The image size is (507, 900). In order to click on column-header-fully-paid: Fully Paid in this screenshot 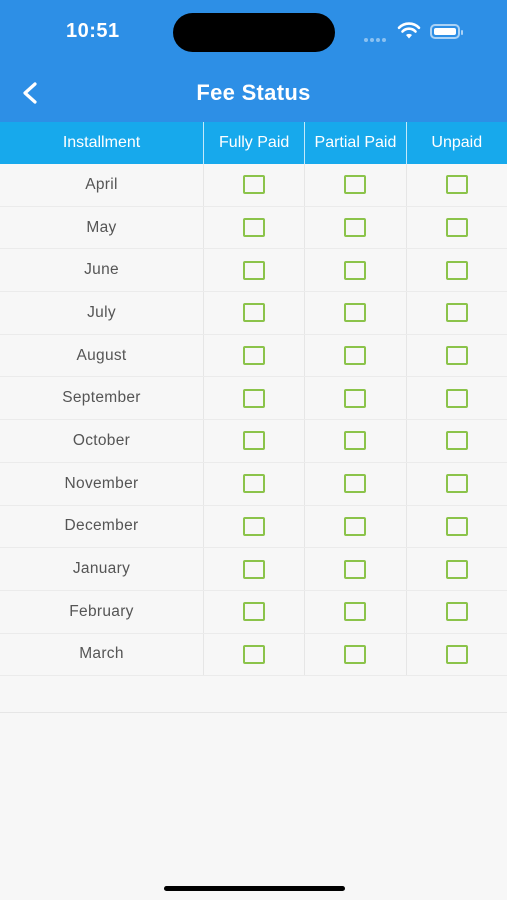, I will do `click(253, 143)`.